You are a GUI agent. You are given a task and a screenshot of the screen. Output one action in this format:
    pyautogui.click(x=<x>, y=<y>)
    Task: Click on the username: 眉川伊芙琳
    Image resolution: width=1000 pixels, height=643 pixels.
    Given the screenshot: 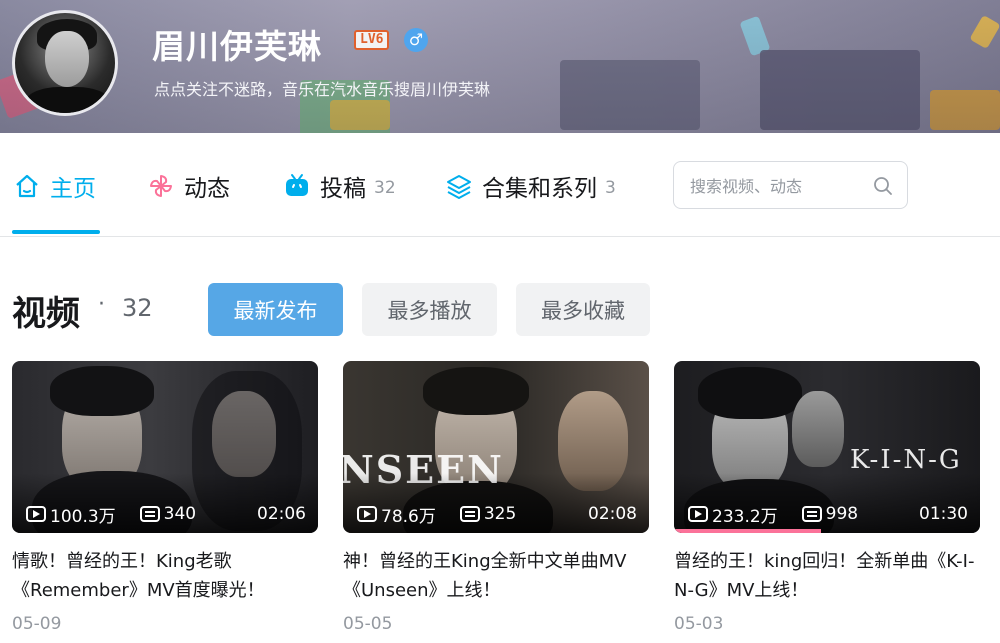 What is the action you would take?
    pyautogui.click(x=237, y=46)
    